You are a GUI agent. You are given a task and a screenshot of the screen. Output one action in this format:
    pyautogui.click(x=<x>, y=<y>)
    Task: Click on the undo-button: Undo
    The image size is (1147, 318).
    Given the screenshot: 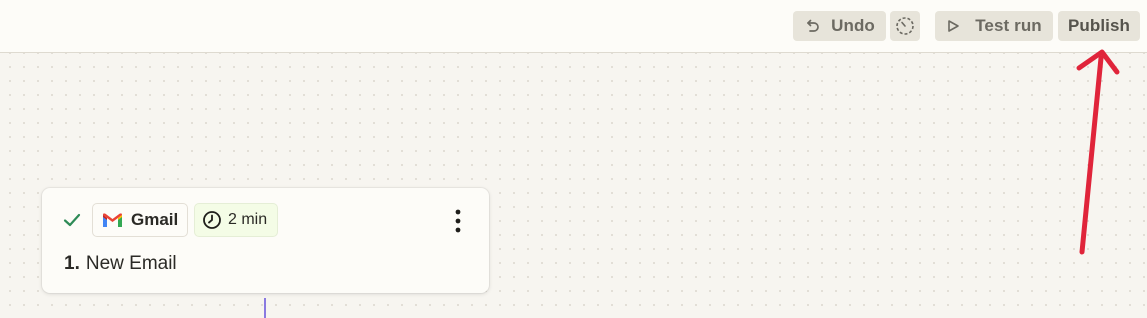 What is the action you would take?
    pyautogui.click(x=839, y=26)
    